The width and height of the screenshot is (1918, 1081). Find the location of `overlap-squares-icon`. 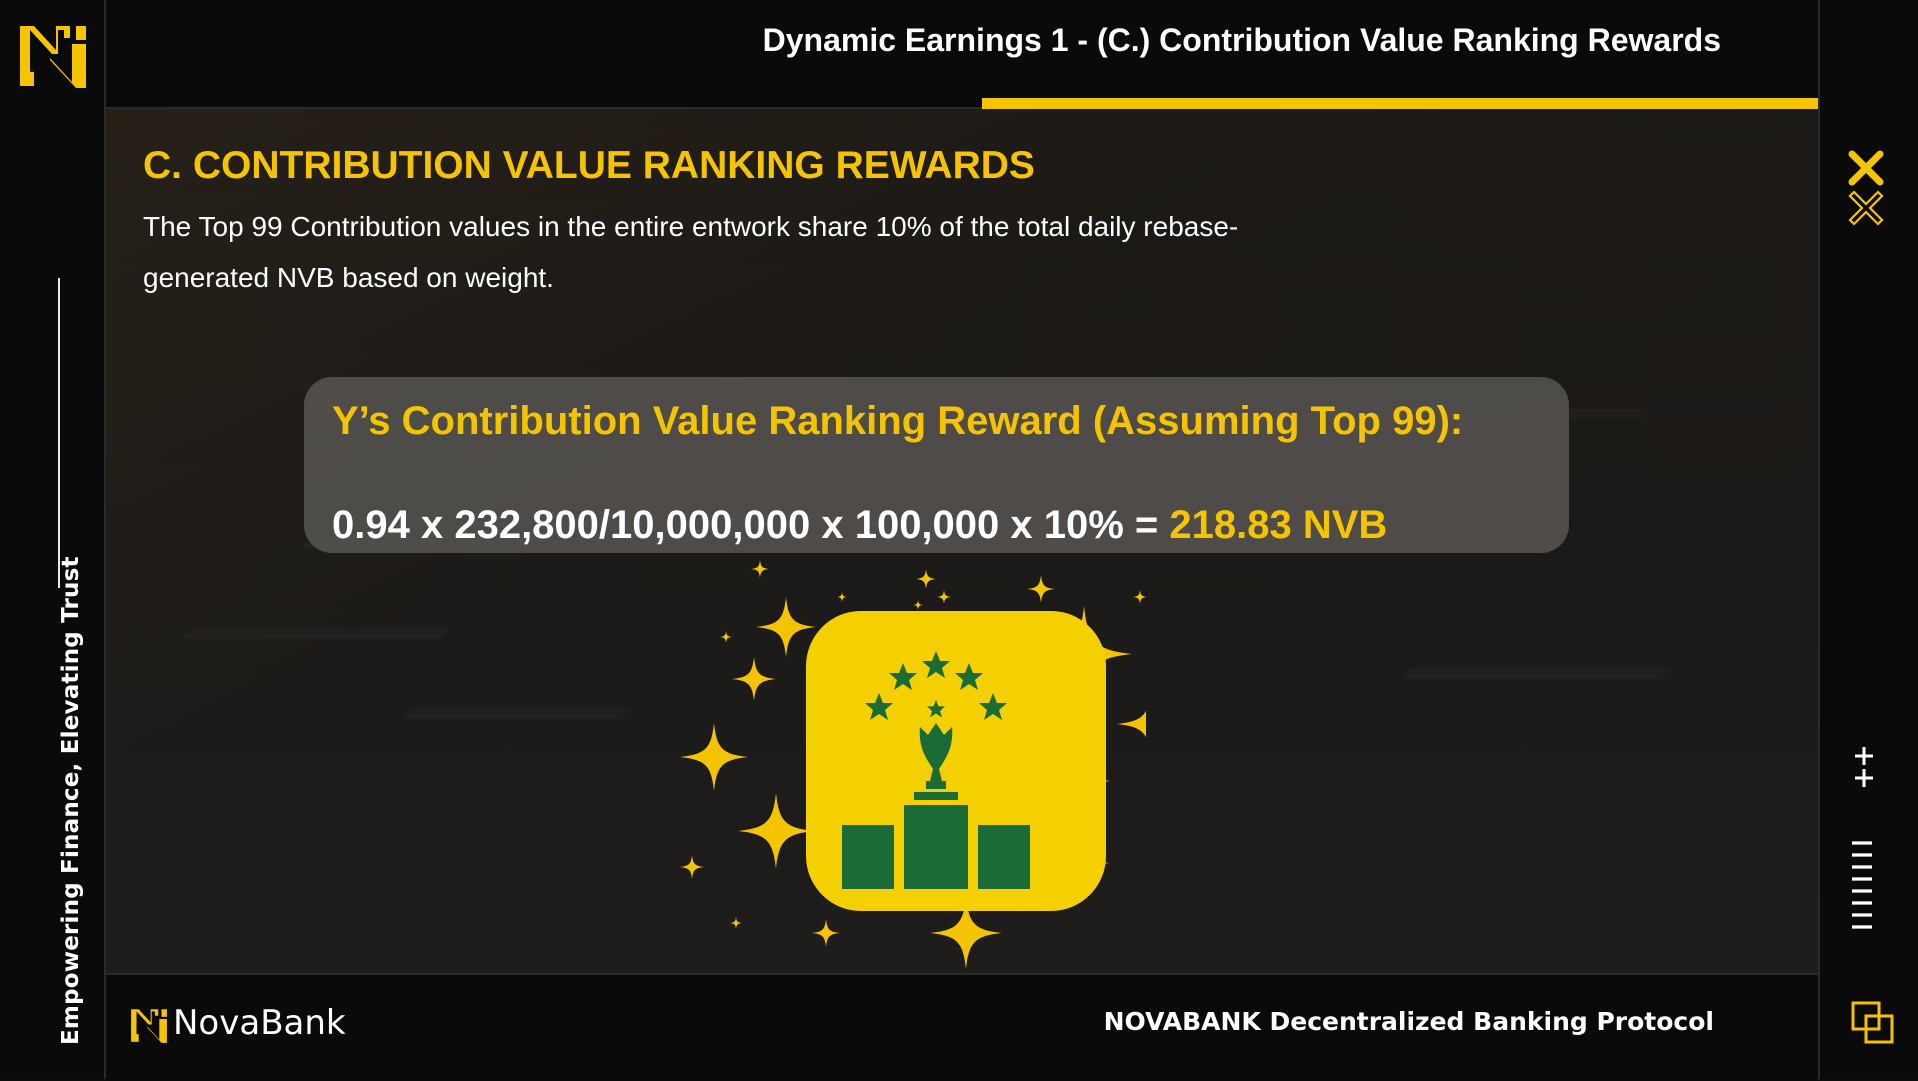

overlap-squares-icon is located at coordinates (1873, 1023).